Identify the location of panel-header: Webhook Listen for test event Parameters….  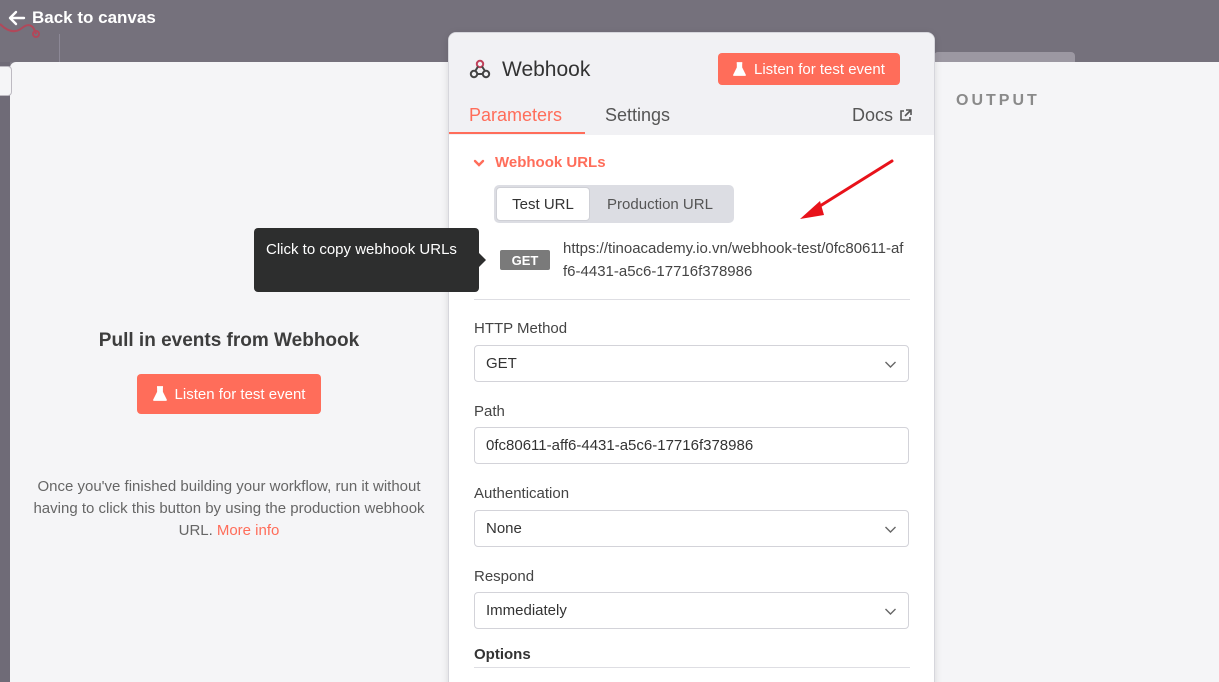
(691, 84).